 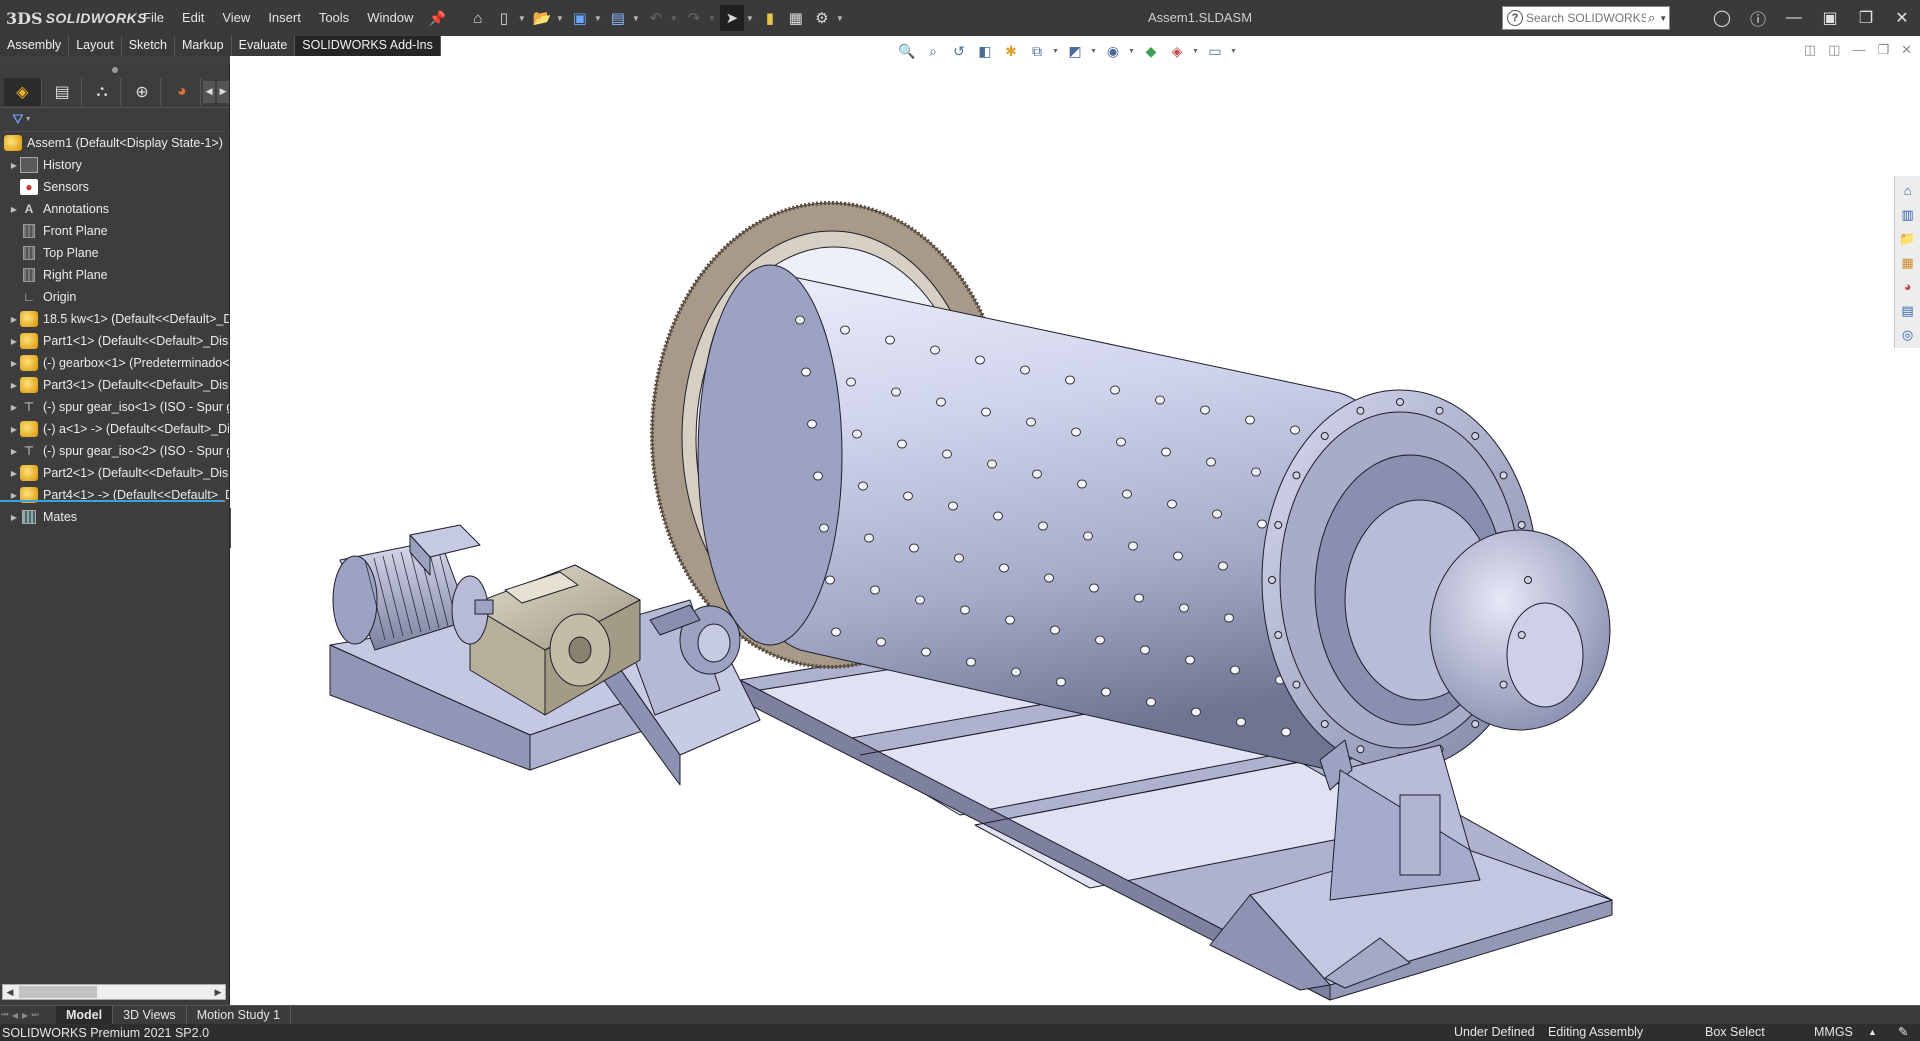 I want to click on configuration-manager-tab-icon: ⛬, so click(x=103, y=91).